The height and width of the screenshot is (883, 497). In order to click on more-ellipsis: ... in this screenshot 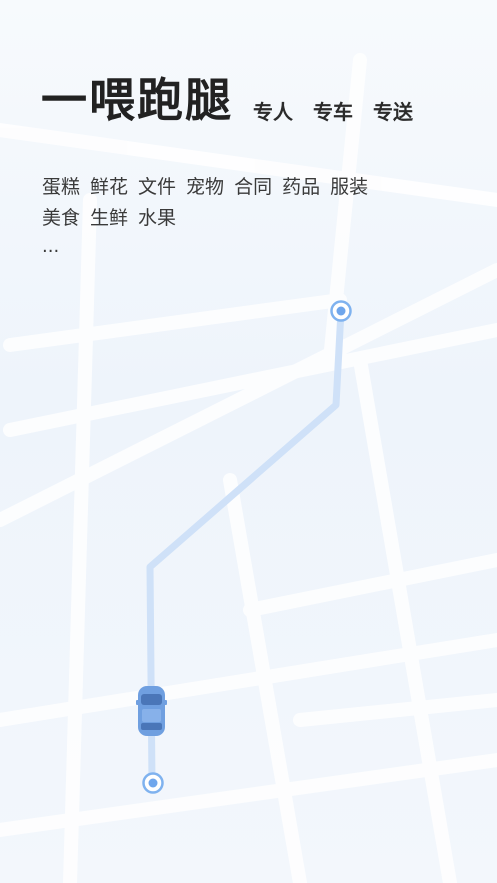, I will do `click(51, 246)`.